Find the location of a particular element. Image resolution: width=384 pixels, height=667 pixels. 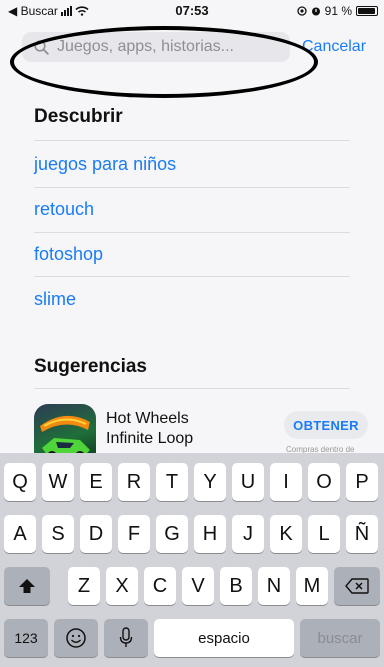

emoji-key is located at coordinates (76, 638).